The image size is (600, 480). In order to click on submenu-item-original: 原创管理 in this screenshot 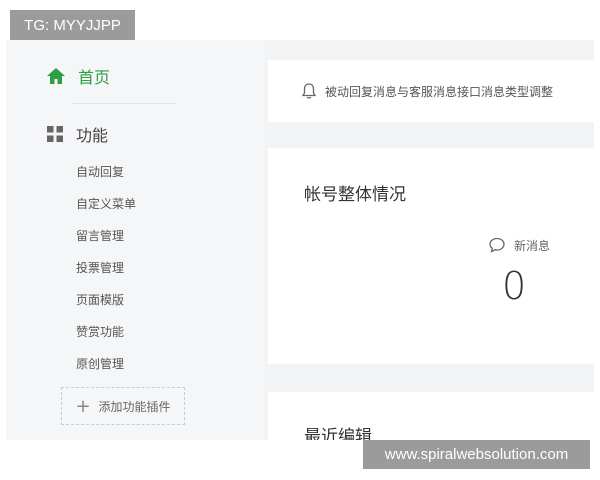, I will do `click(106, 370)`.